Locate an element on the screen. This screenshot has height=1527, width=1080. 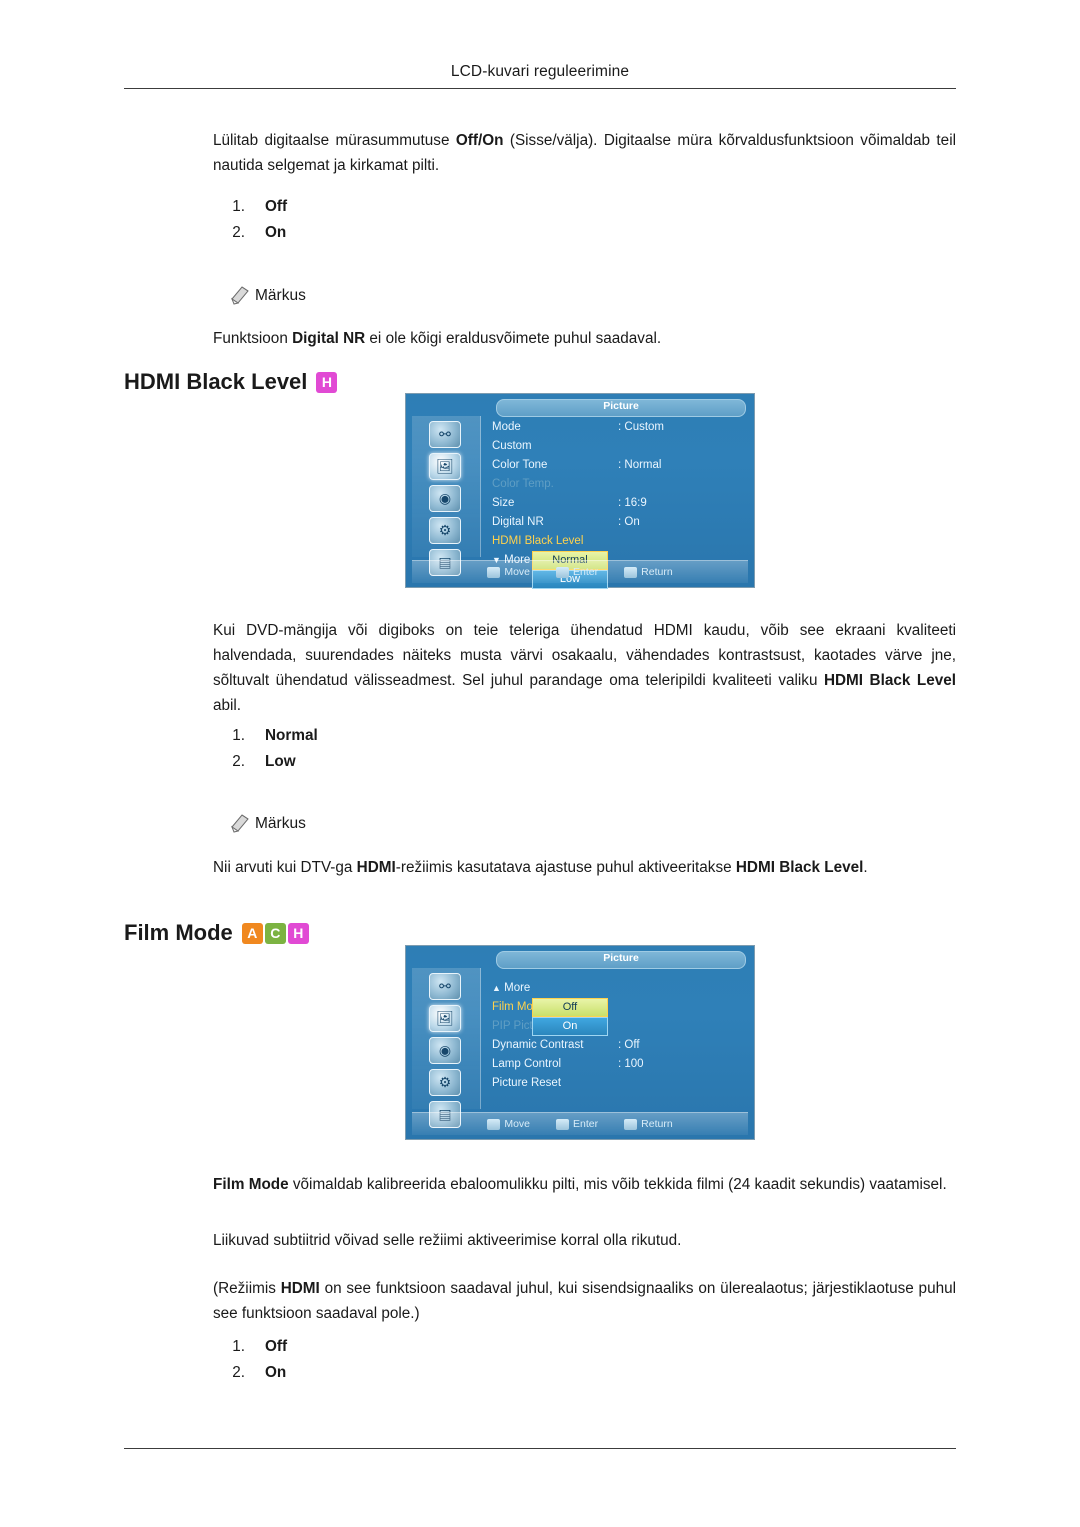
list-label: Low is located at coordinates (280, 761).